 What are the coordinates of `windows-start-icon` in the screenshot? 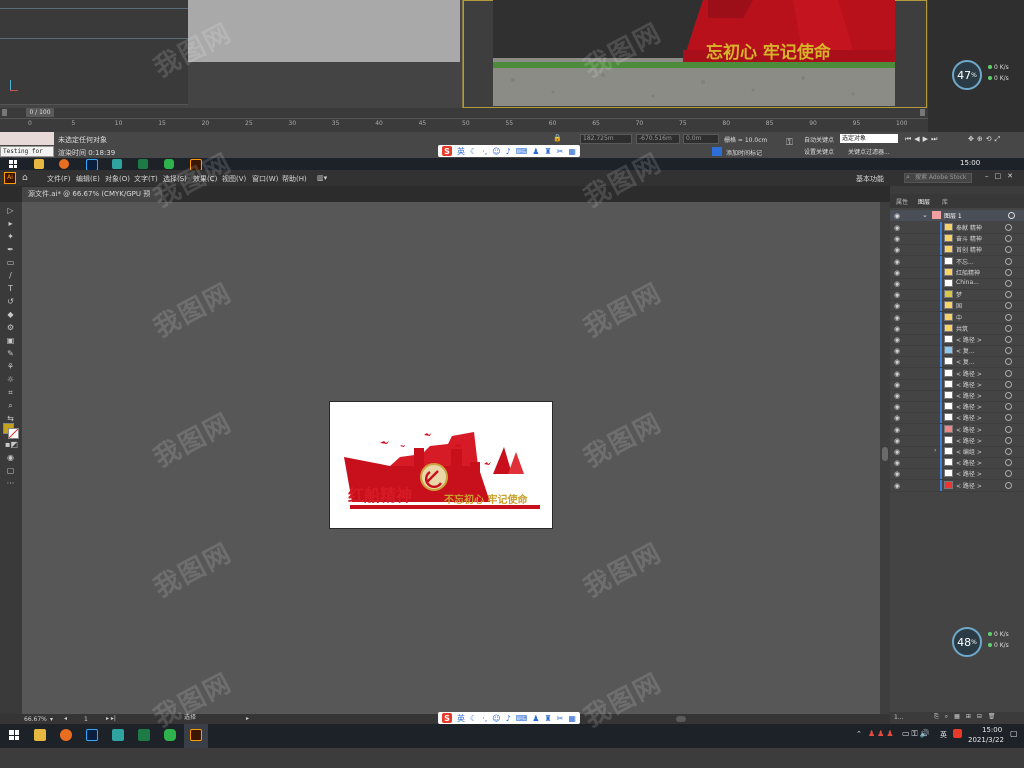 It's located at (13, 164).